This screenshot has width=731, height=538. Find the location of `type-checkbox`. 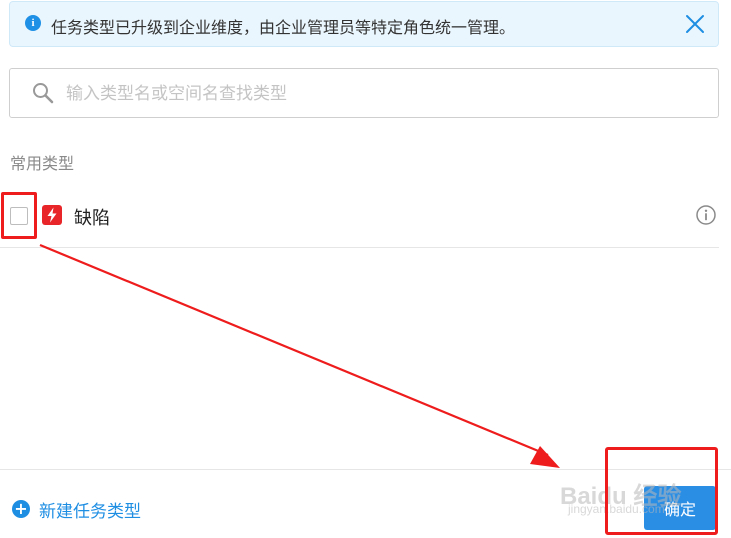

type-checkbox is located at coordinates (19, 216).